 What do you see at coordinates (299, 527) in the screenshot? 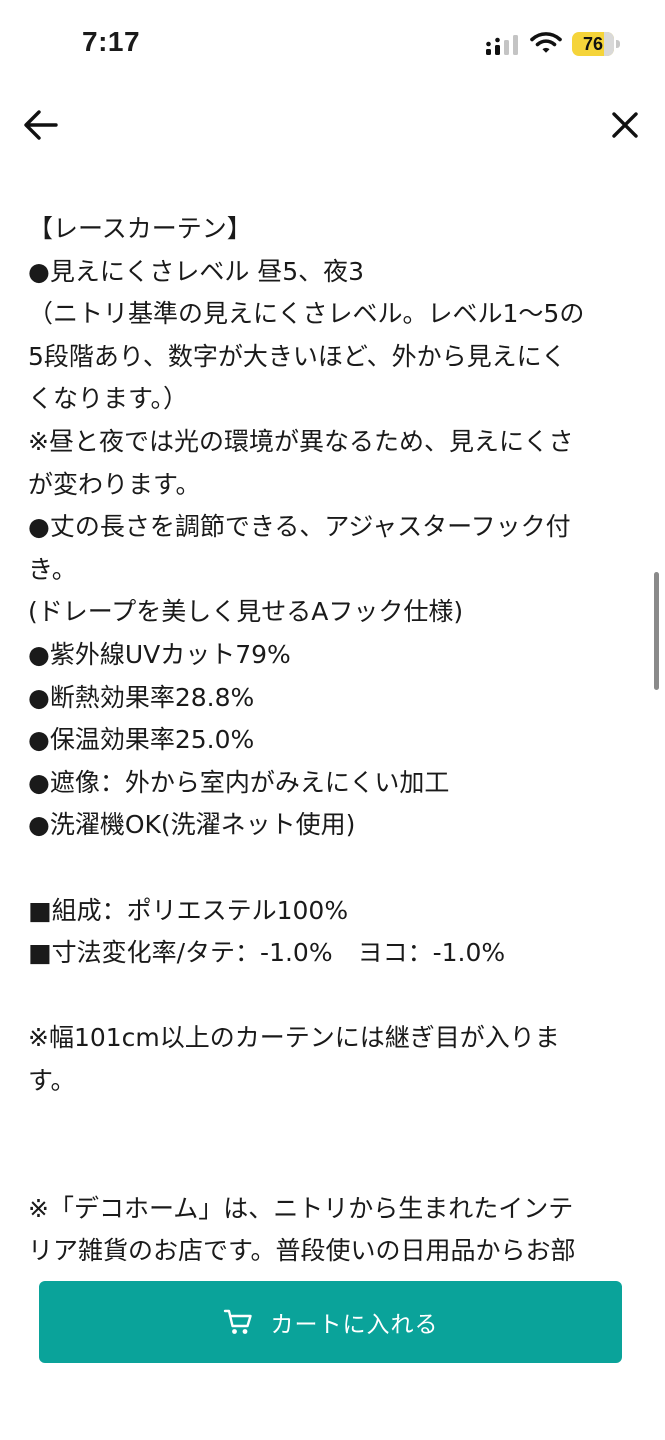
I see `description-line: ●丈の長さを調節できる、アジャスターフック付` at bounding box center [299, 527].